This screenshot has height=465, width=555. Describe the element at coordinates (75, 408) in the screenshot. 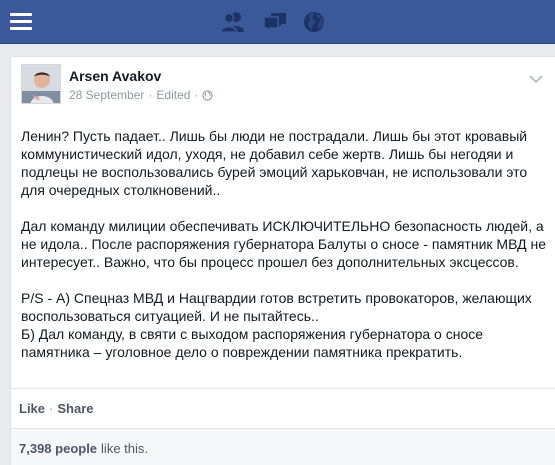

I see `share-button: Share` at that location.